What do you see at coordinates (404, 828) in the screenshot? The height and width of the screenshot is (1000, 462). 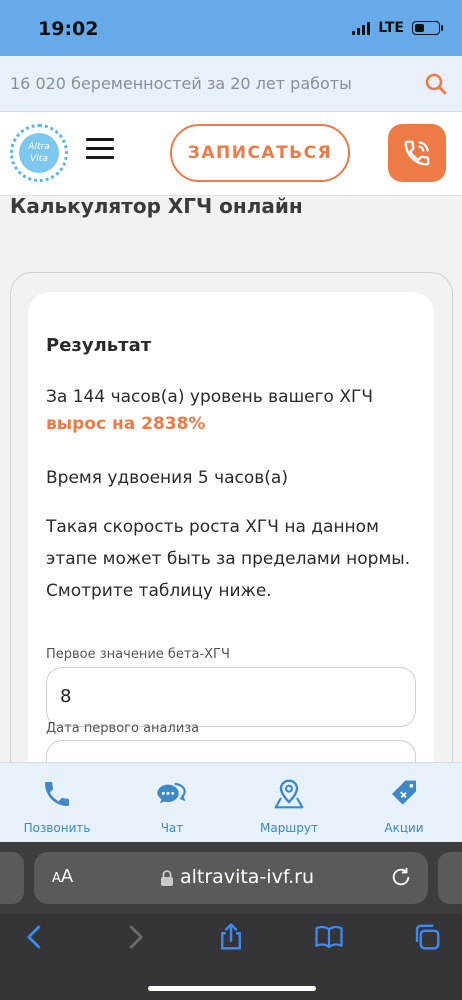 I see `nav-promos-label: Акции` at bounding box center [404, 828].